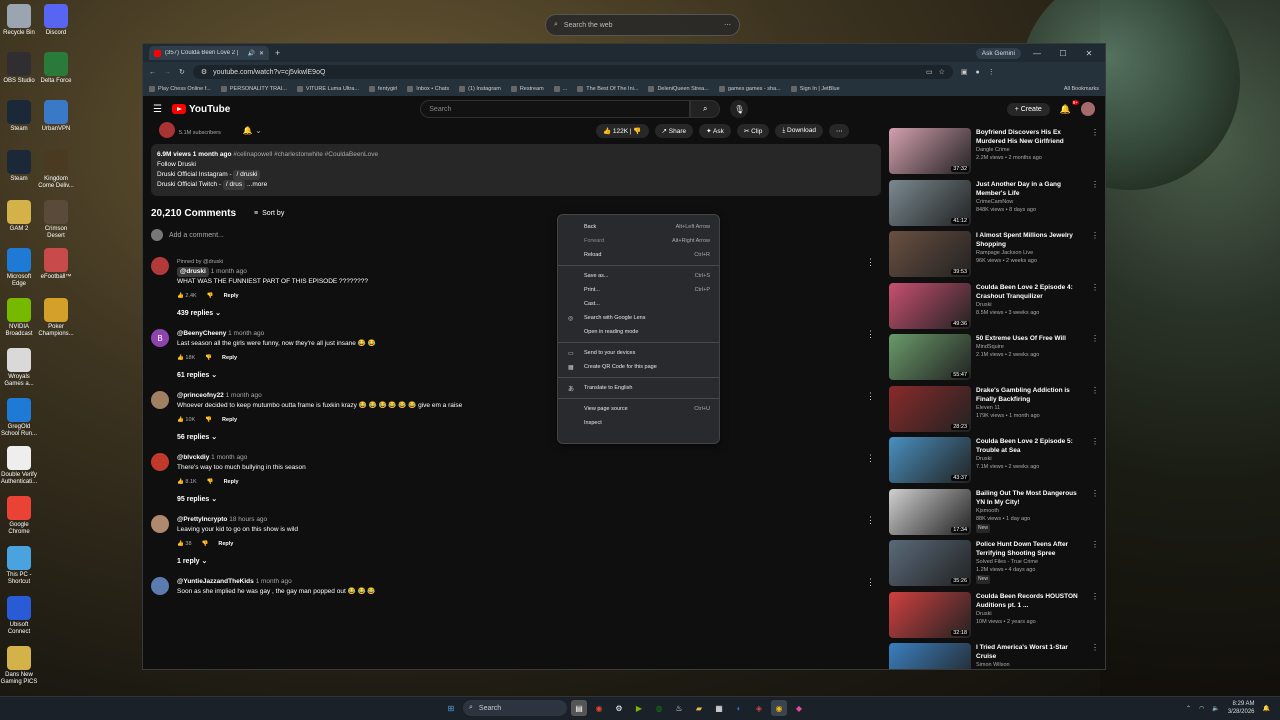 The image size is (1280, 720). Describe the element at coordinates (572, 72) in the screenshot. I see `address-bar: ⚙ youtube.com/watch?v=cj5vkwlE9oQ ▭ ☆` at that location.